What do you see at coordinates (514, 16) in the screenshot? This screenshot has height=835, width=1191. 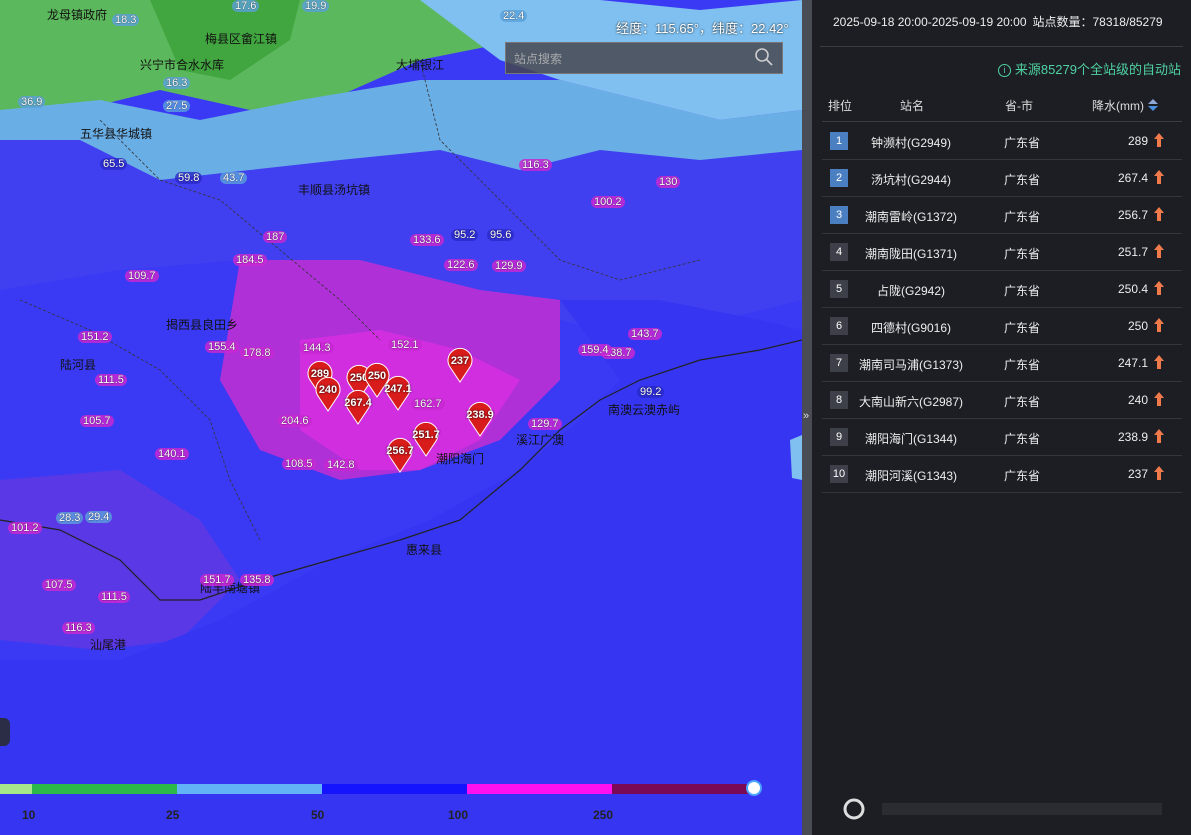 I see `station-value-label: 22.4` at bounding box center [514, 16].